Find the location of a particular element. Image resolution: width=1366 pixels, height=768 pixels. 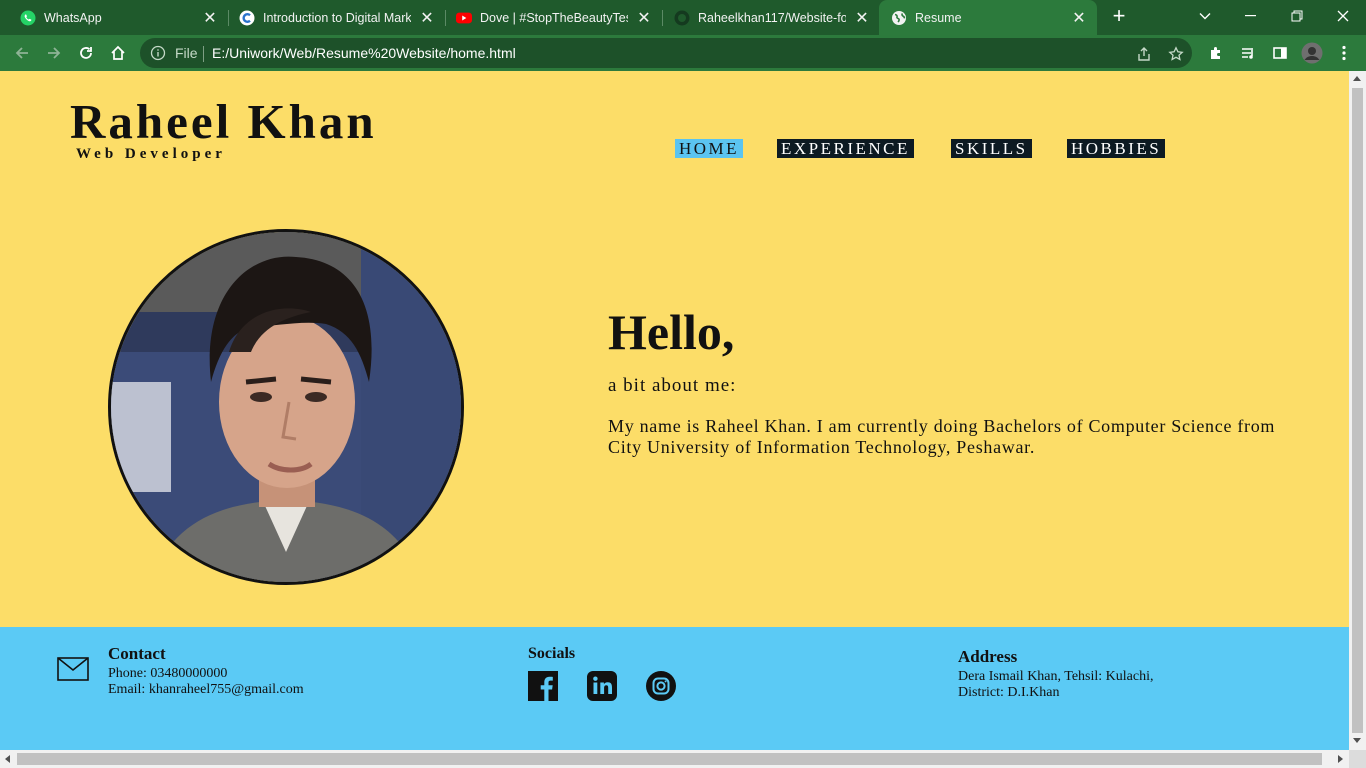

scroll-left-icon is located at coordinates (7, 759).